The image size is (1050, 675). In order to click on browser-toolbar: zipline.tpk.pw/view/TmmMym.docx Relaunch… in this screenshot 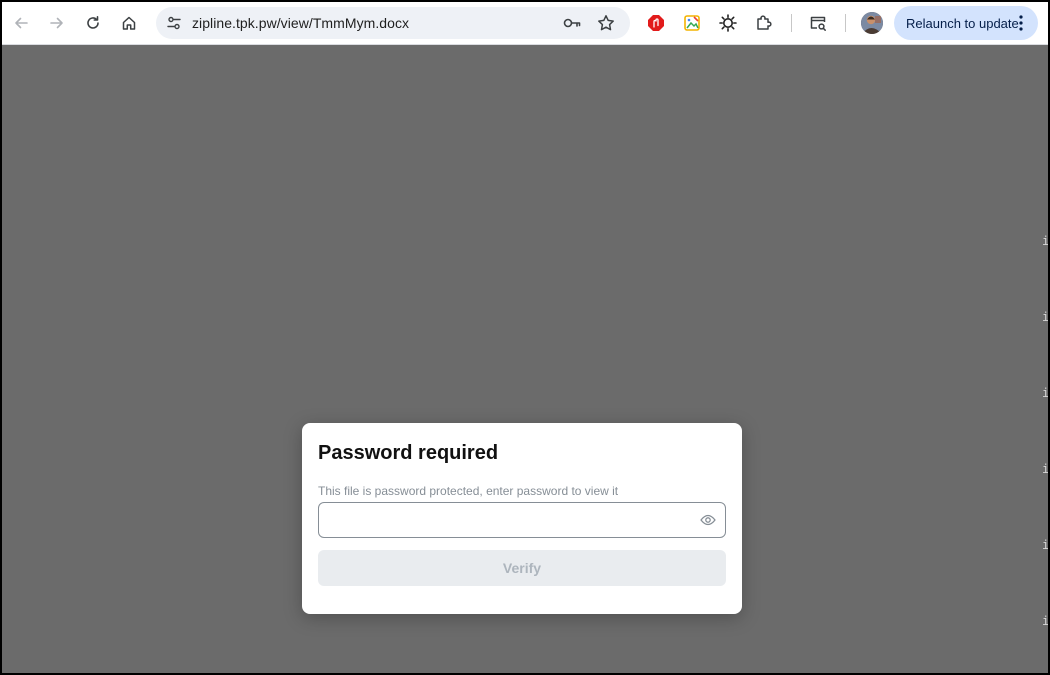, I will do `click(525, 23)`.